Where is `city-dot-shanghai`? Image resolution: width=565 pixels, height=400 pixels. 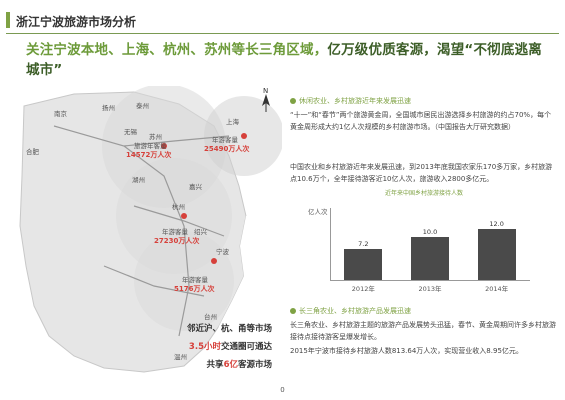
city-dot-shanghai is located at coordinates (244, 136).